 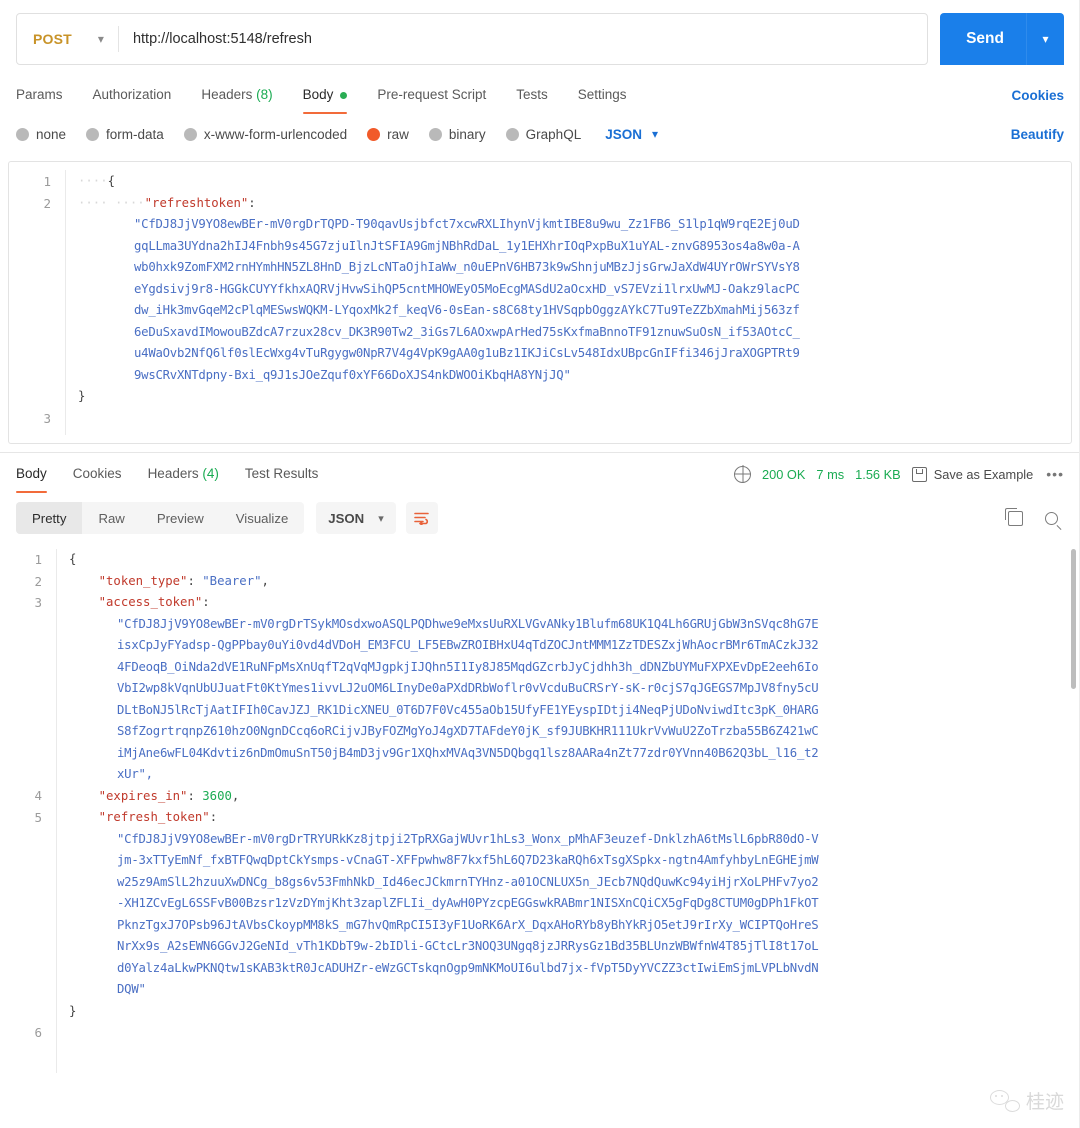 What do you see at coordinates (1014, 516) in the screenshot?
I see `copy-icon` at bounding box center [1014, 516].